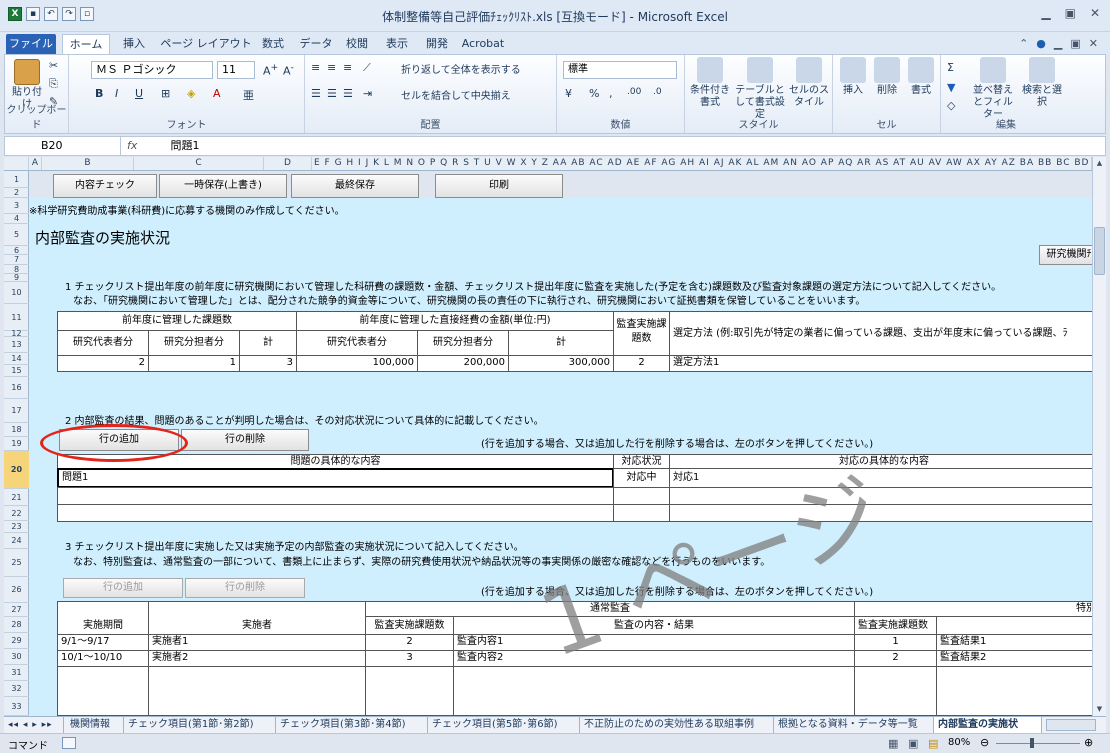 The width and height of the screenshot is (1110, 753). What do you see at coordinates (99, 93) in the screenshot?
I see `bold-icon: B` at bounding box center [99, 93].